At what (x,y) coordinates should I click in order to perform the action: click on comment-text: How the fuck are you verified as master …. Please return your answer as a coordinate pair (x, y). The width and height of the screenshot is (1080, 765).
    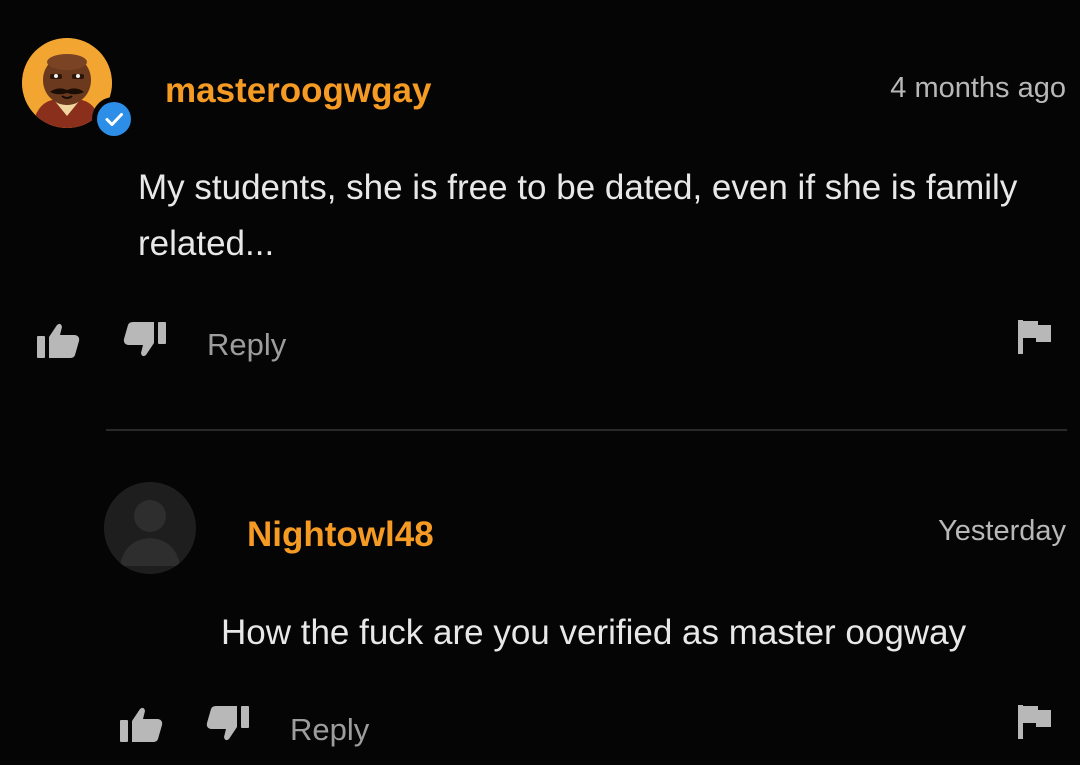
    Looking at the image, I should click on (594, 632).